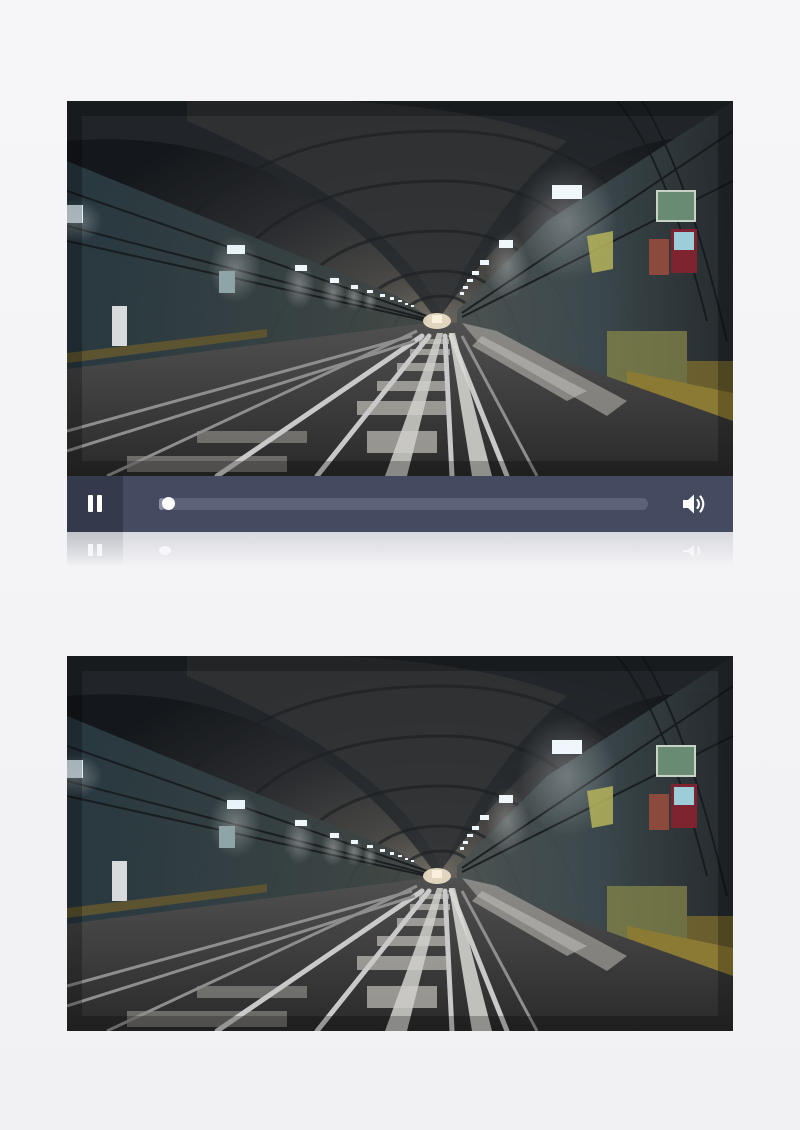 This screenshot has width=800, height=1130. I want to click on control-bar-reflection, so click(400, 549).